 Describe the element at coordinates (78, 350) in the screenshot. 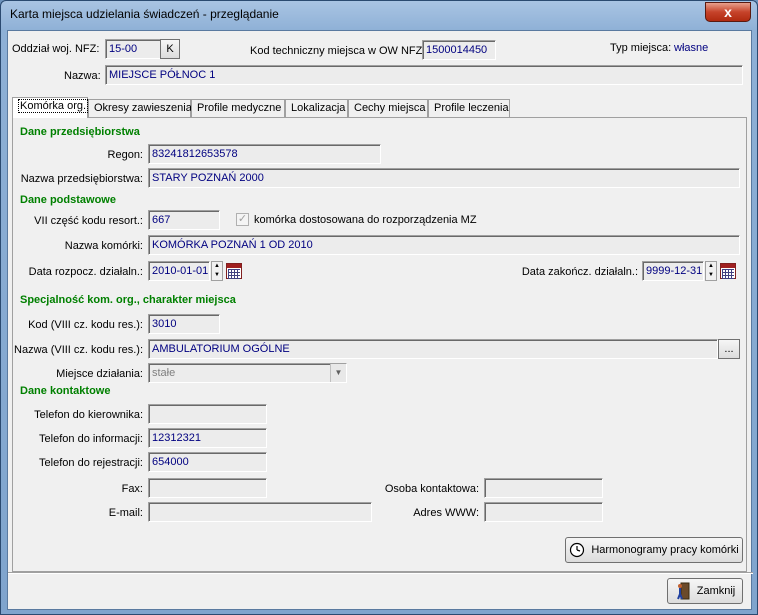

I see `nazwa-viii-label: Nazwa (VIII cz. kodu res.):` at that location.